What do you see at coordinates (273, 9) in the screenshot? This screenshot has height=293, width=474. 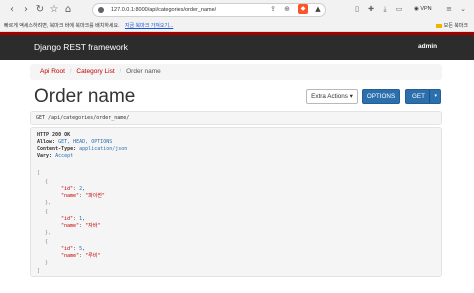 I see `share-icon: ⇪` at bounding box center [273, 9].